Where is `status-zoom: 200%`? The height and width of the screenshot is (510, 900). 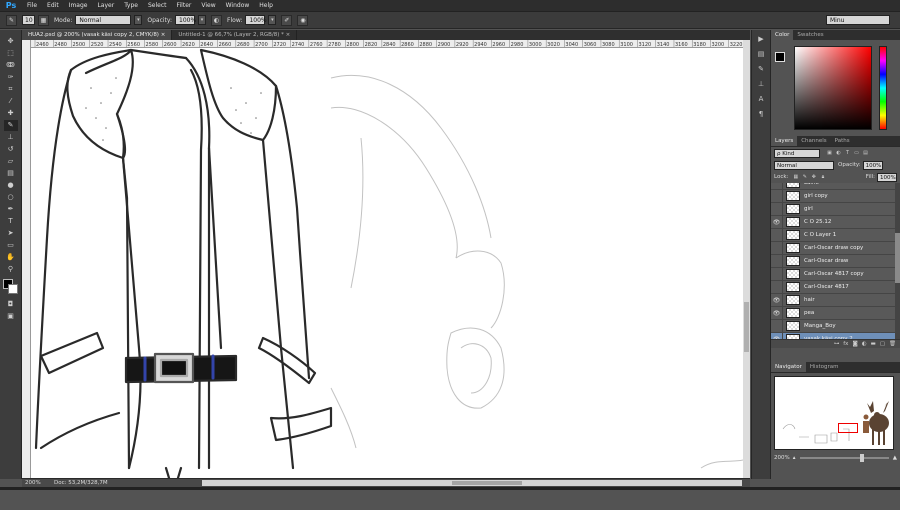 status-zoom: 200% is located at coordinates (33, 483).